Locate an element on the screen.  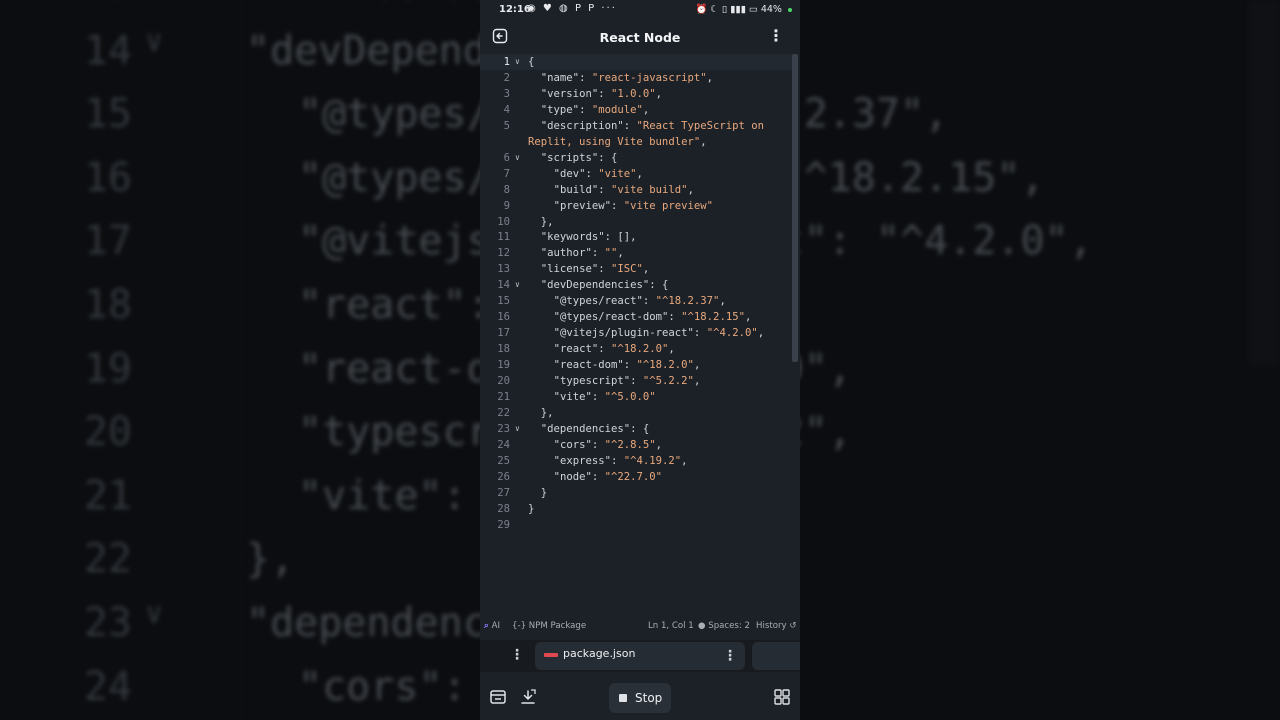
code-line: 26 "node": "^22.7.0" is located at coordinates (636, 477).